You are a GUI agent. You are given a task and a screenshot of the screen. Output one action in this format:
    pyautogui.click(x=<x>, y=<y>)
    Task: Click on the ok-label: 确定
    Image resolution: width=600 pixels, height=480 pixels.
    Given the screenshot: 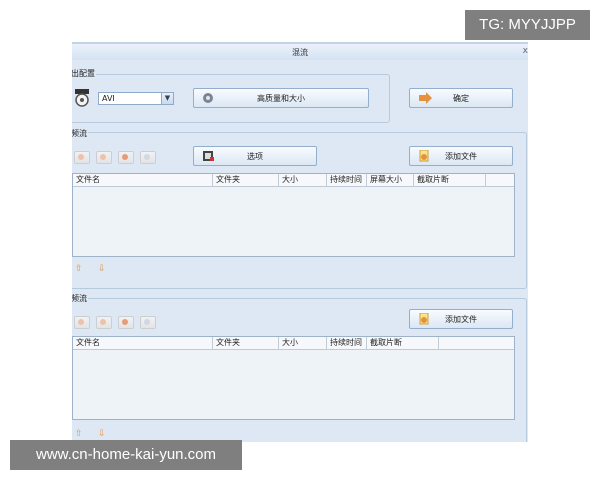 What is the action you would take?
    pyautogui.click(x=461, y=98)
    